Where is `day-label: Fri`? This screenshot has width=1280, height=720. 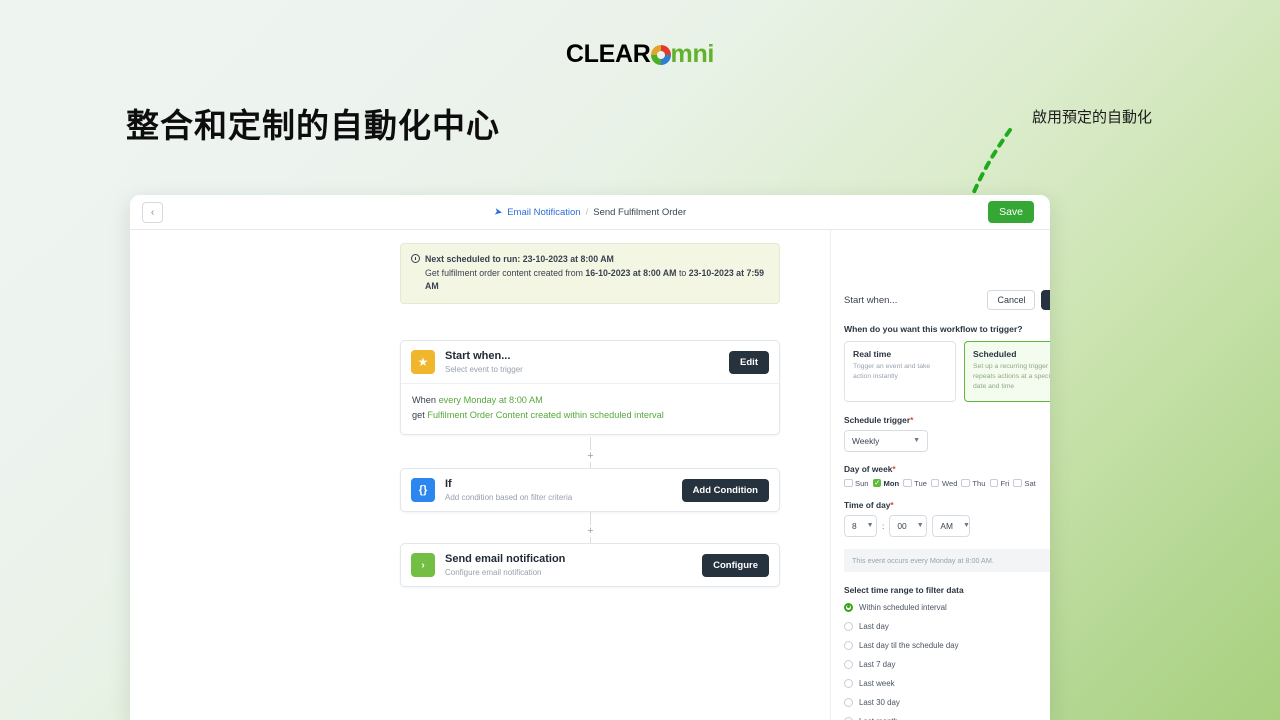
day-label: Fri is located at coordinates (1005, 483).